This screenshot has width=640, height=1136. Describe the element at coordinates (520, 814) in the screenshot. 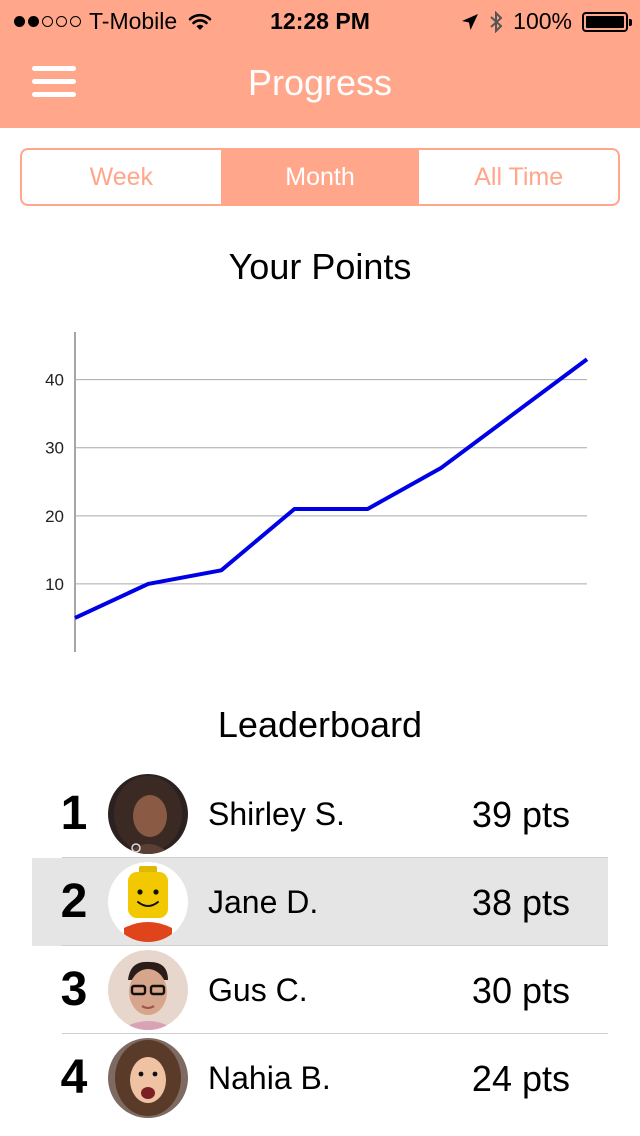

I see `player-points: 39 pts` at that location.